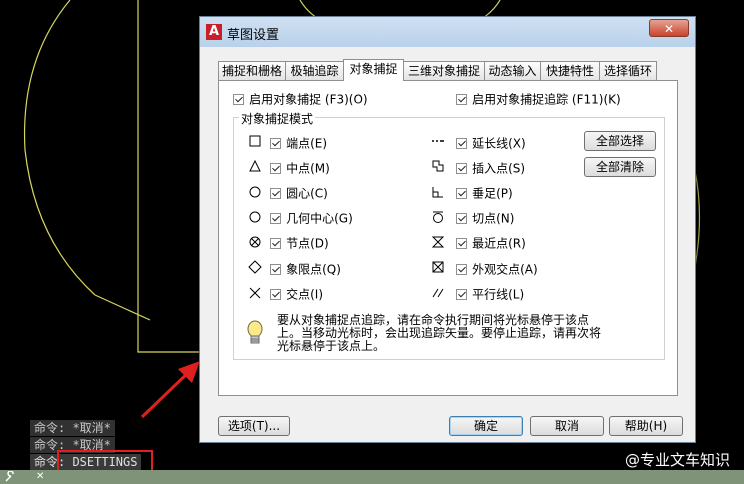 The height and width of the screenshot is (484, 744). I want to click on watermark-text: @专业文车知识, so click(677, 460).